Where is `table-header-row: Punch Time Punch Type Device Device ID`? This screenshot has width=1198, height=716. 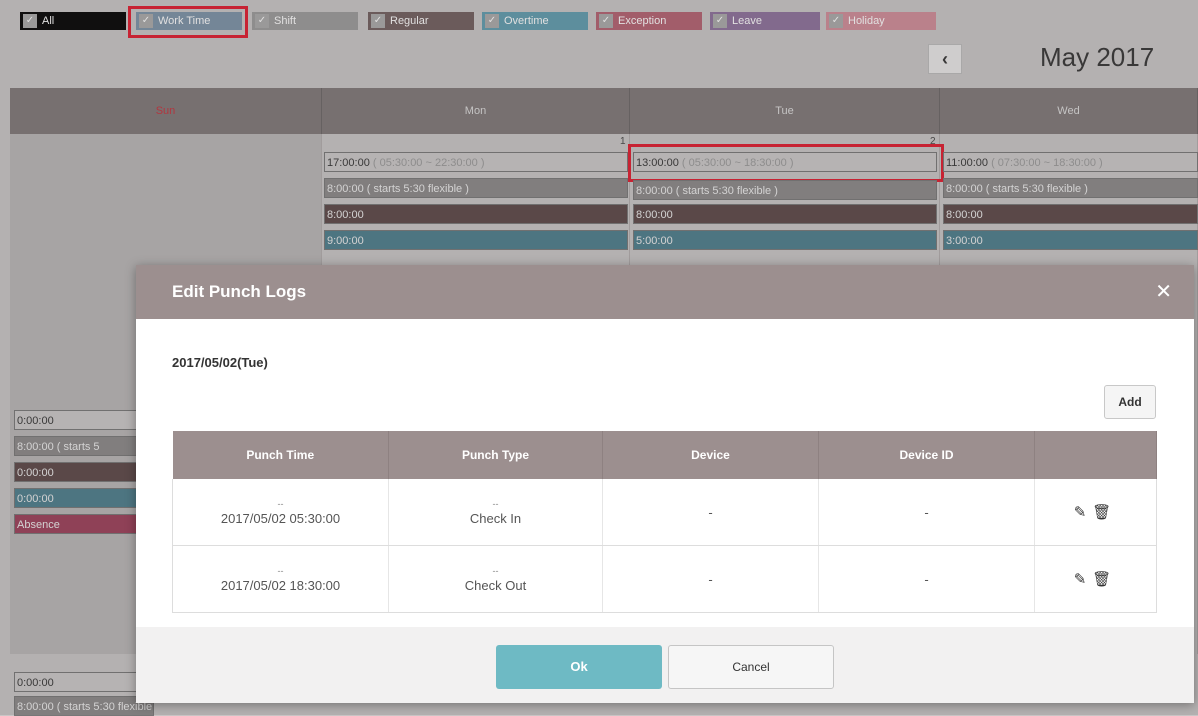 table-header-row: Punch Time Punch Type Device Device ID is located at coordinates (664, 455).